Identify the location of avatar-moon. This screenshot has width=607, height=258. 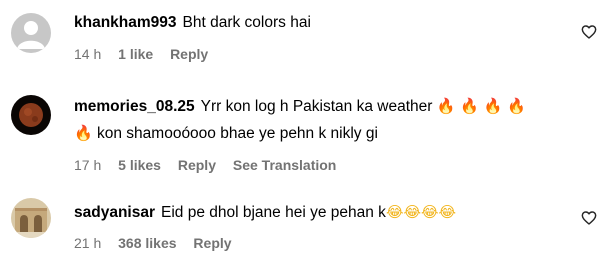
(31, 115).